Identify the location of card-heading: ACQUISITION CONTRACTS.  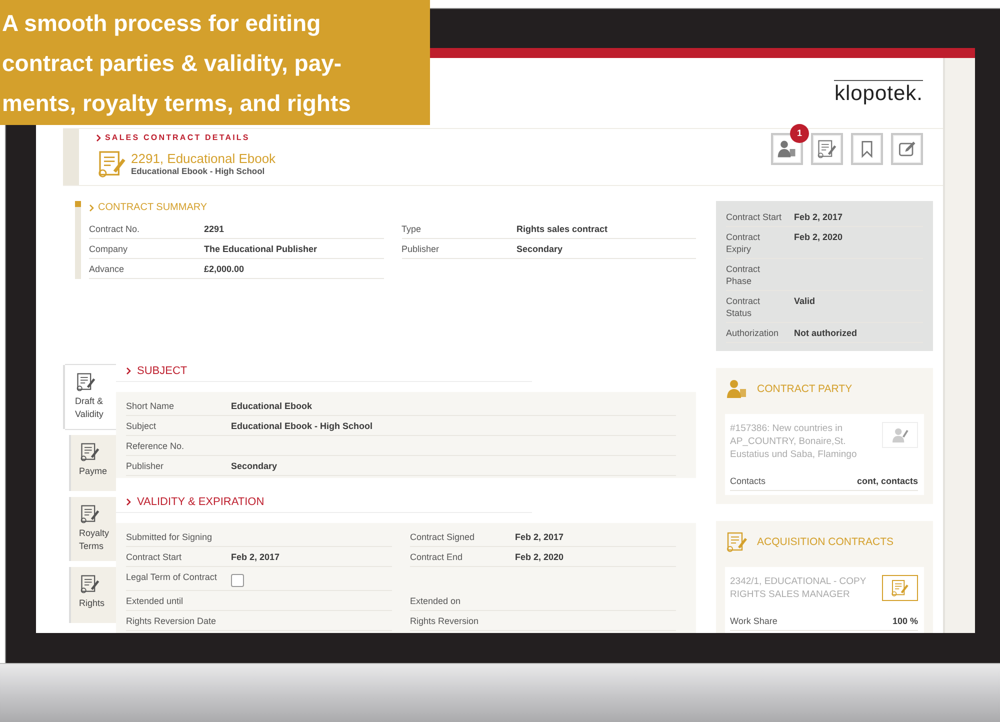
(825, 542).